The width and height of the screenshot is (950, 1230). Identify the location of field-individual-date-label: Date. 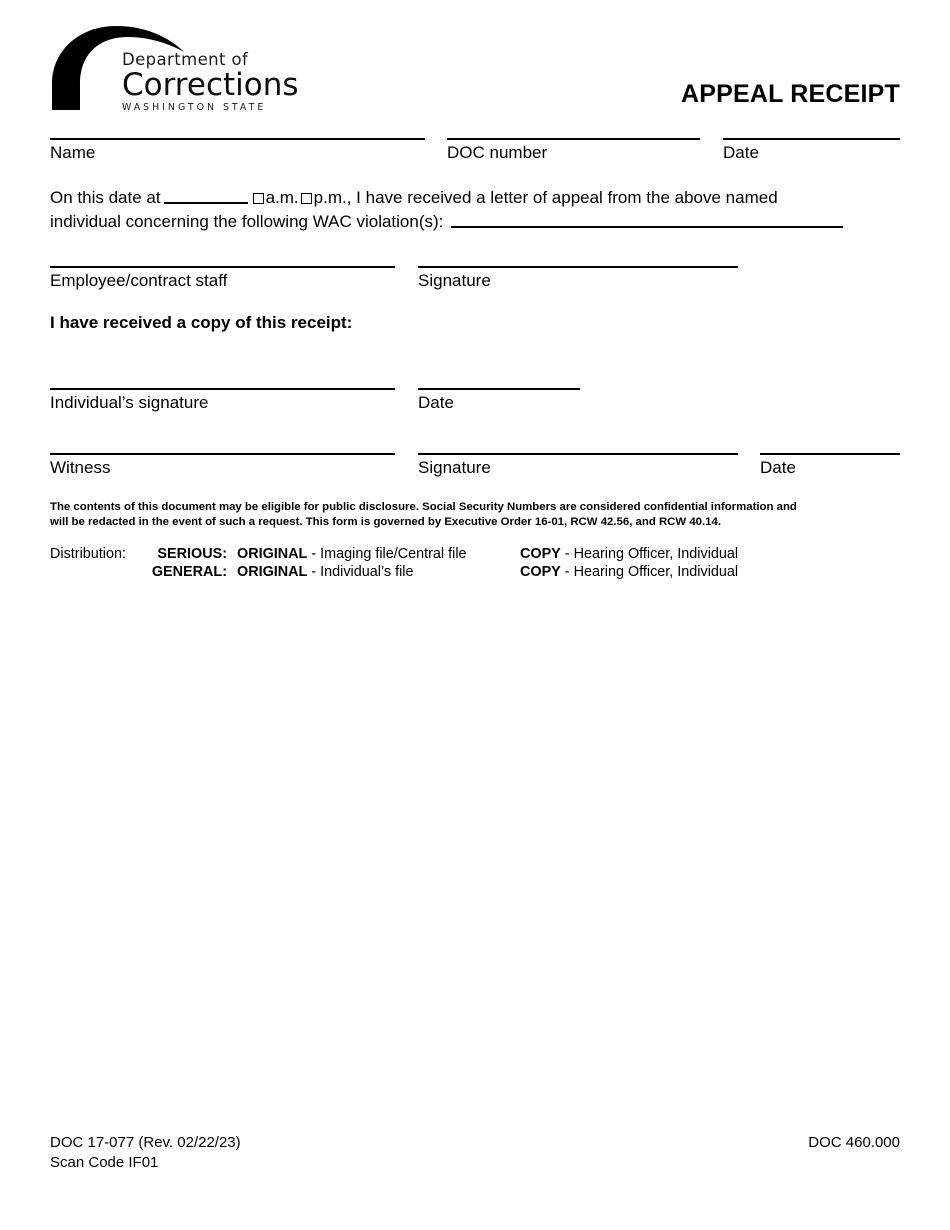
(436, 402).